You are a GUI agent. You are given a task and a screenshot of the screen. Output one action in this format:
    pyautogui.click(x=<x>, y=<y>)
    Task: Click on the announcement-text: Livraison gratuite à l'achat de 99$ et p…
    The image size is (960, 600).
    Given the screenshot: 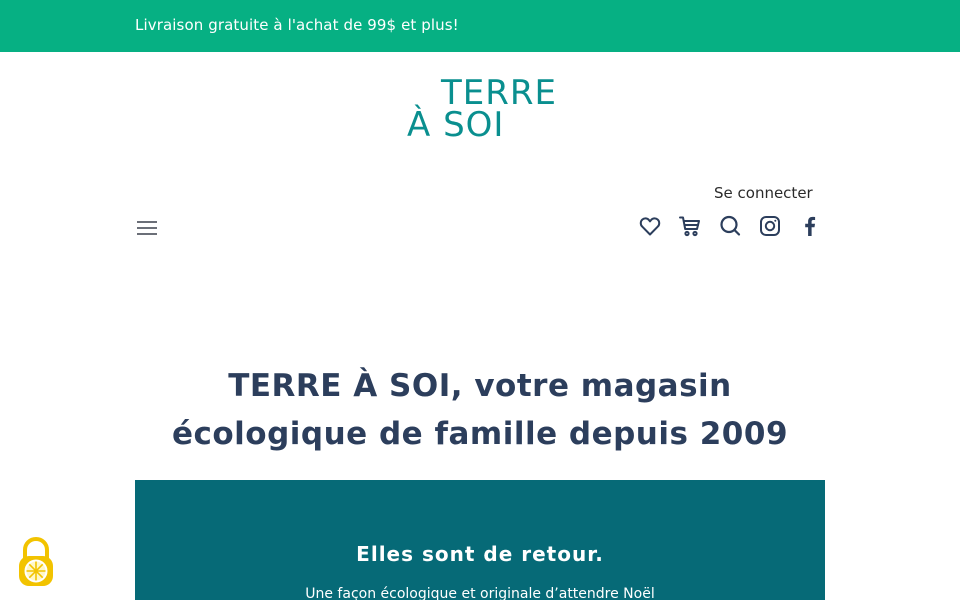 What is the action you would take?
    pyautogui.click(x=297, y=25)
    